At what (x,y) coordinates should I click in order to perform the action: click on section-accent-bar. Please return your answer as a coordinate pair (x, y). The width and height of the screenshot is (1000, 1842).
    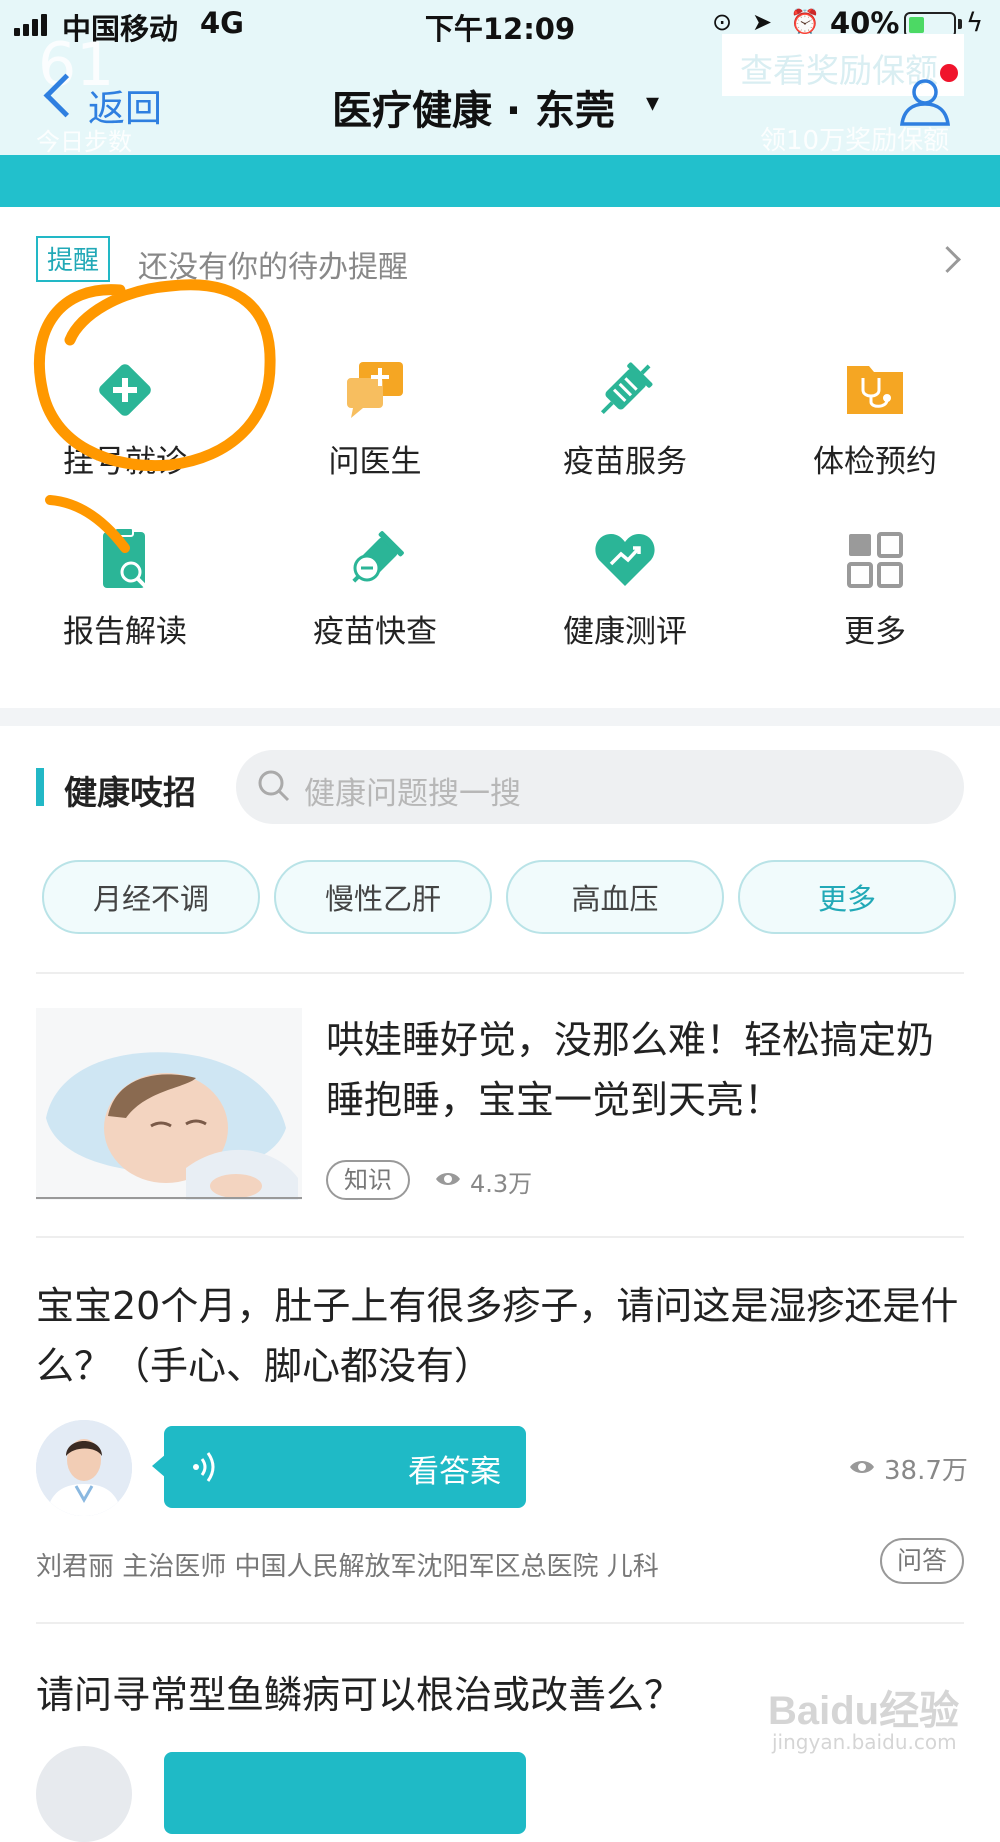
    Looking at the image, I should click on (40, 787).